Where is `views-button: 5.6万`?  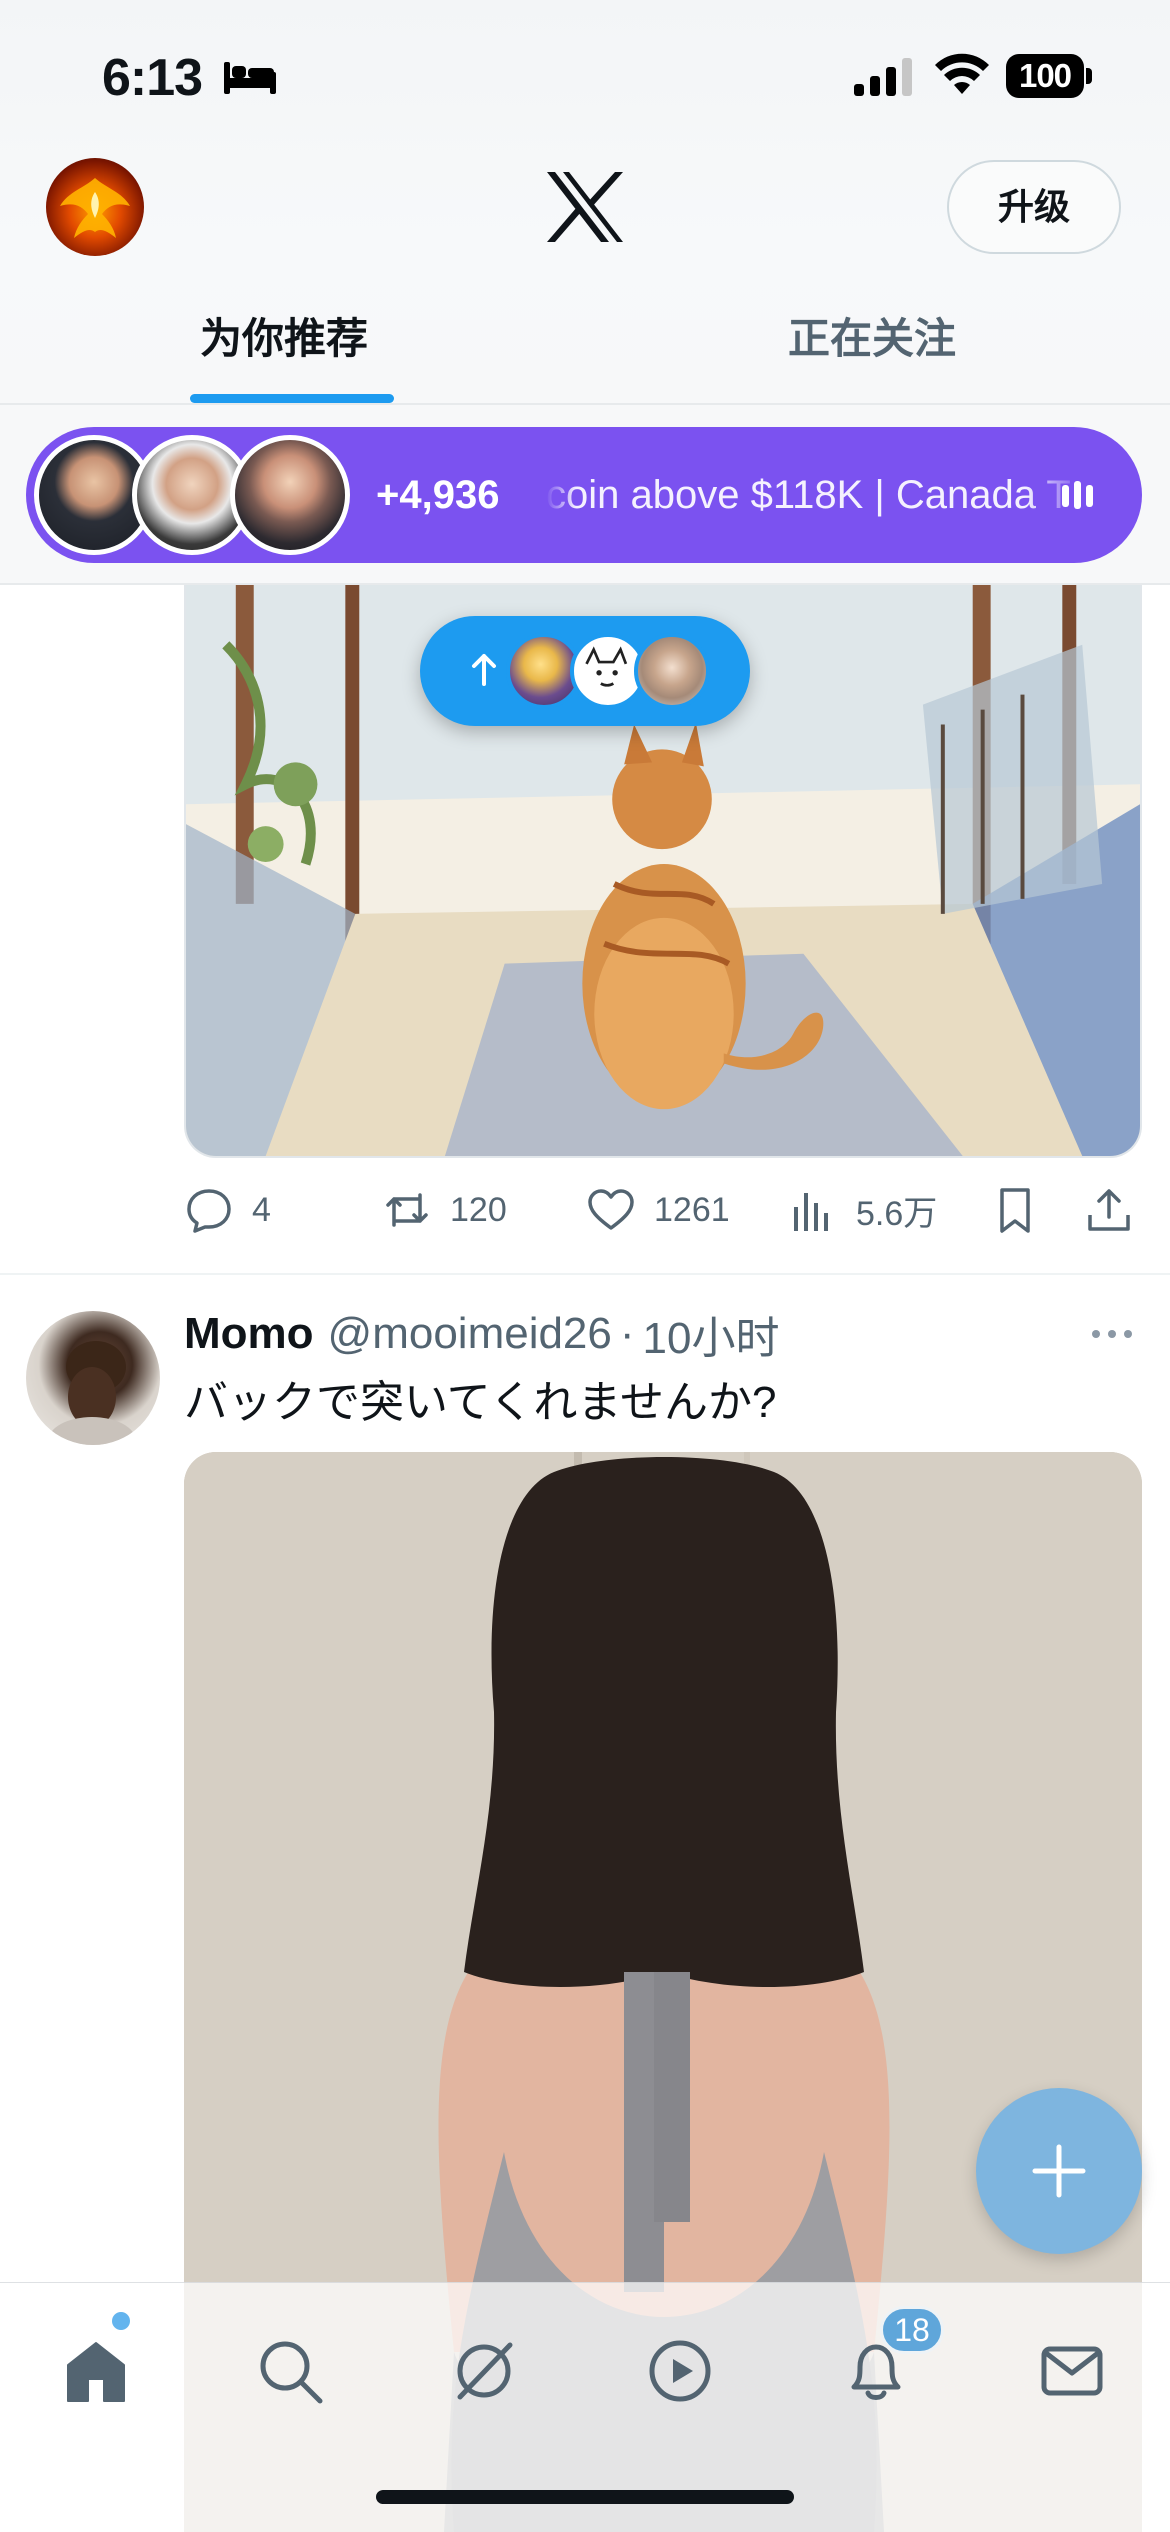
views-button: 5.6万 is located at coordinates (862, 1210).